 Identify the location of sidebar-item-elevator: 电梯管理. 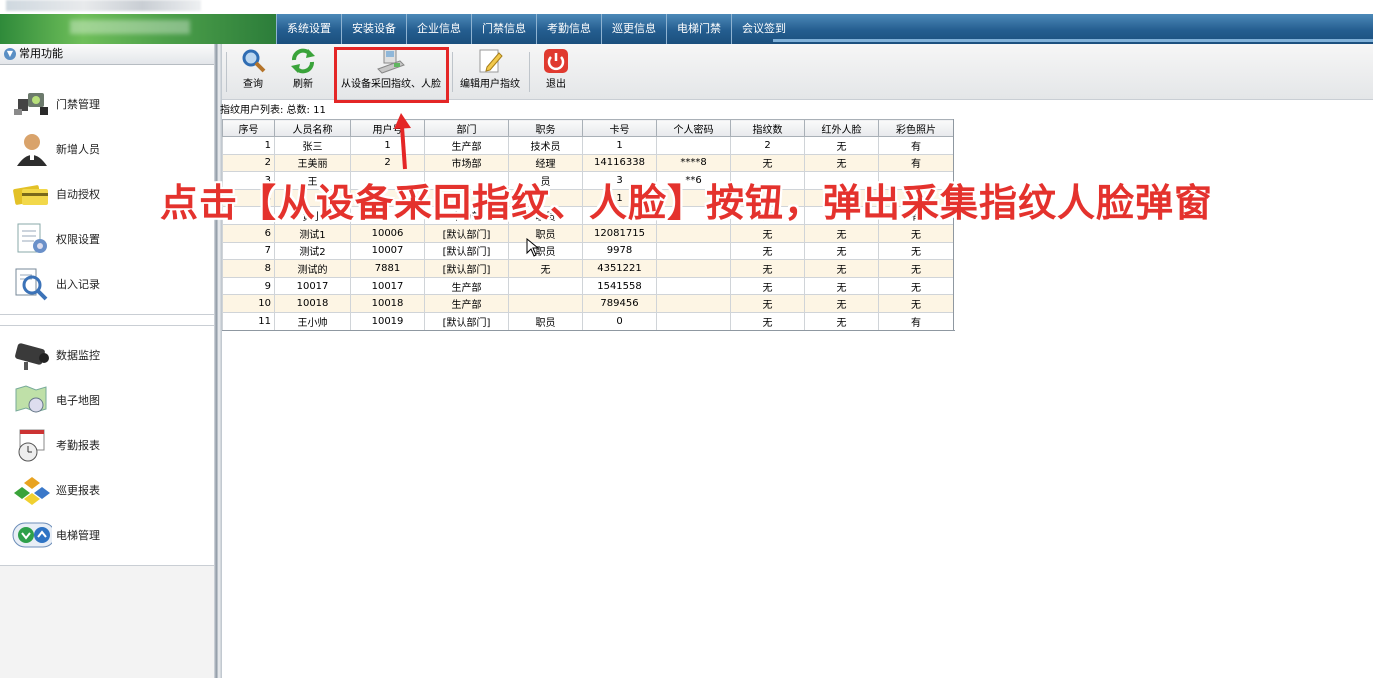
(107, 534).